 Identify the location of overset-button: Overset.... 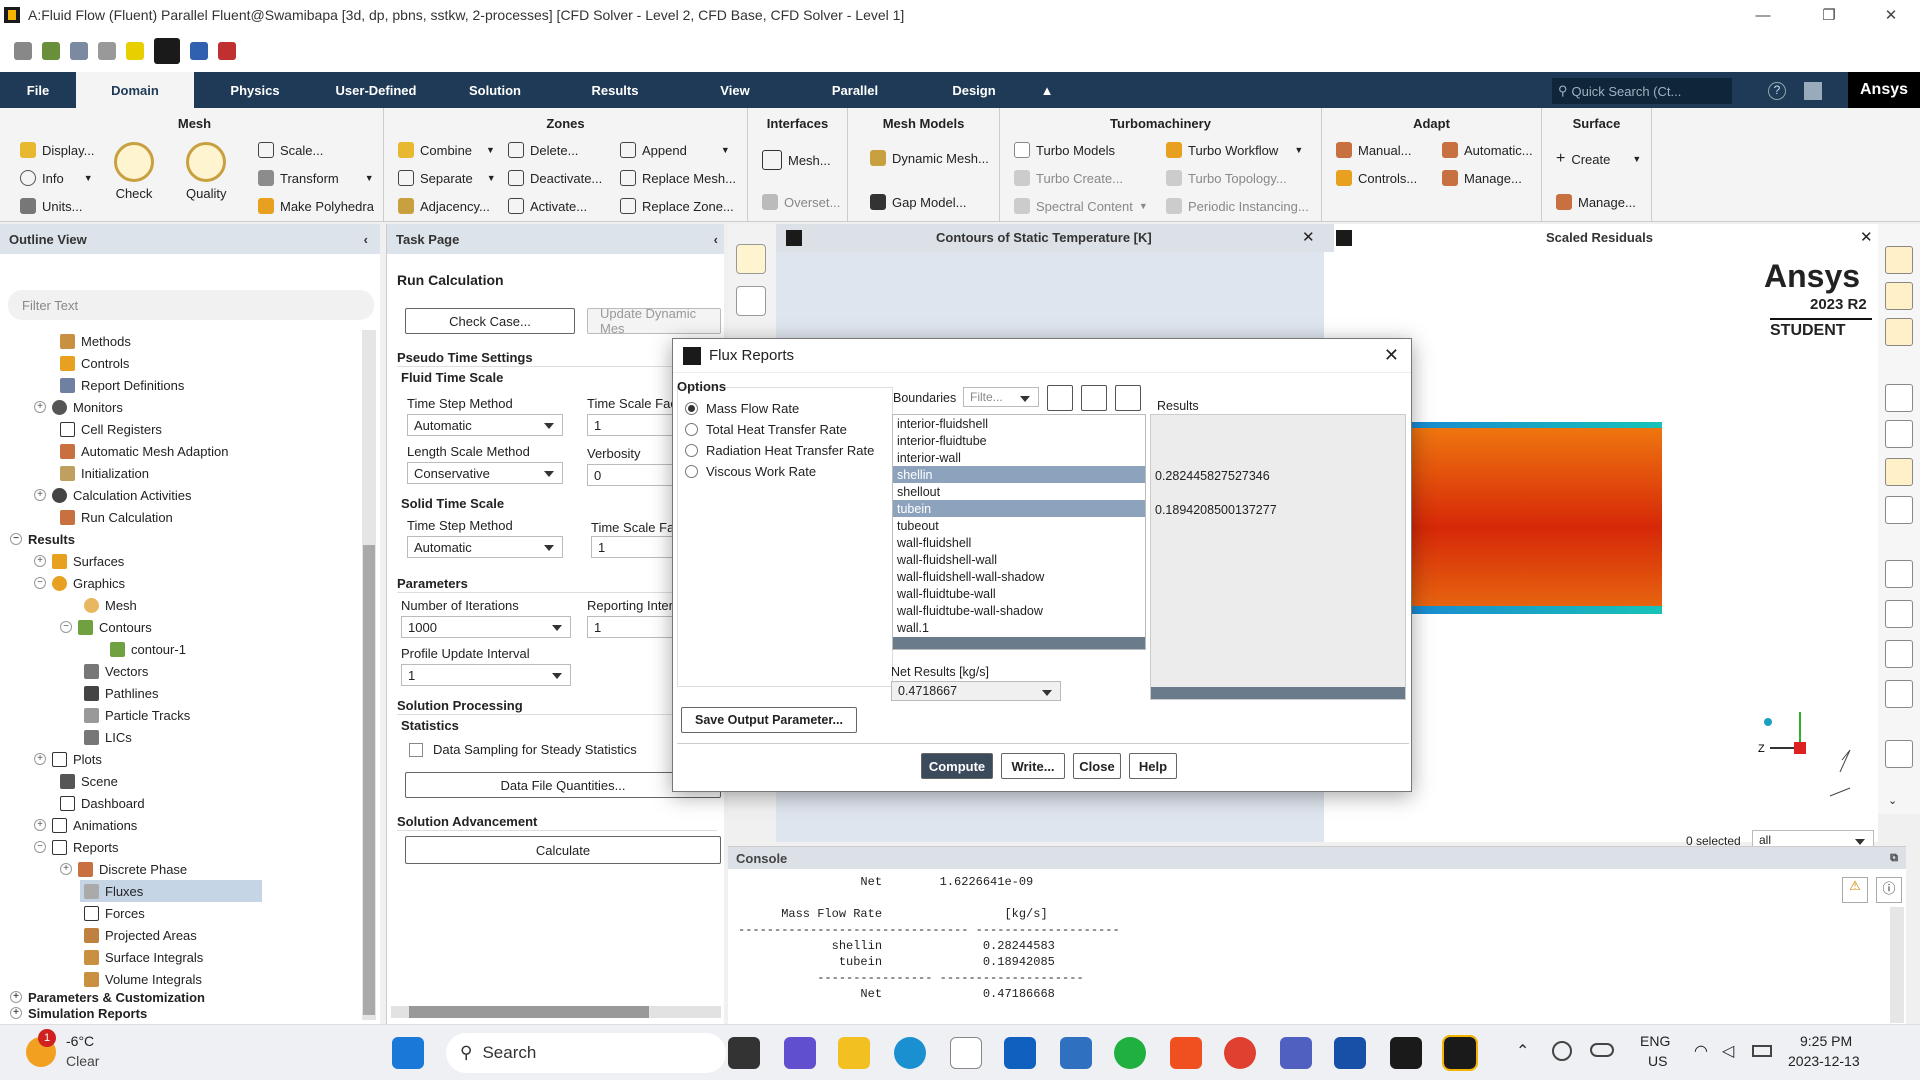
(801, 202).